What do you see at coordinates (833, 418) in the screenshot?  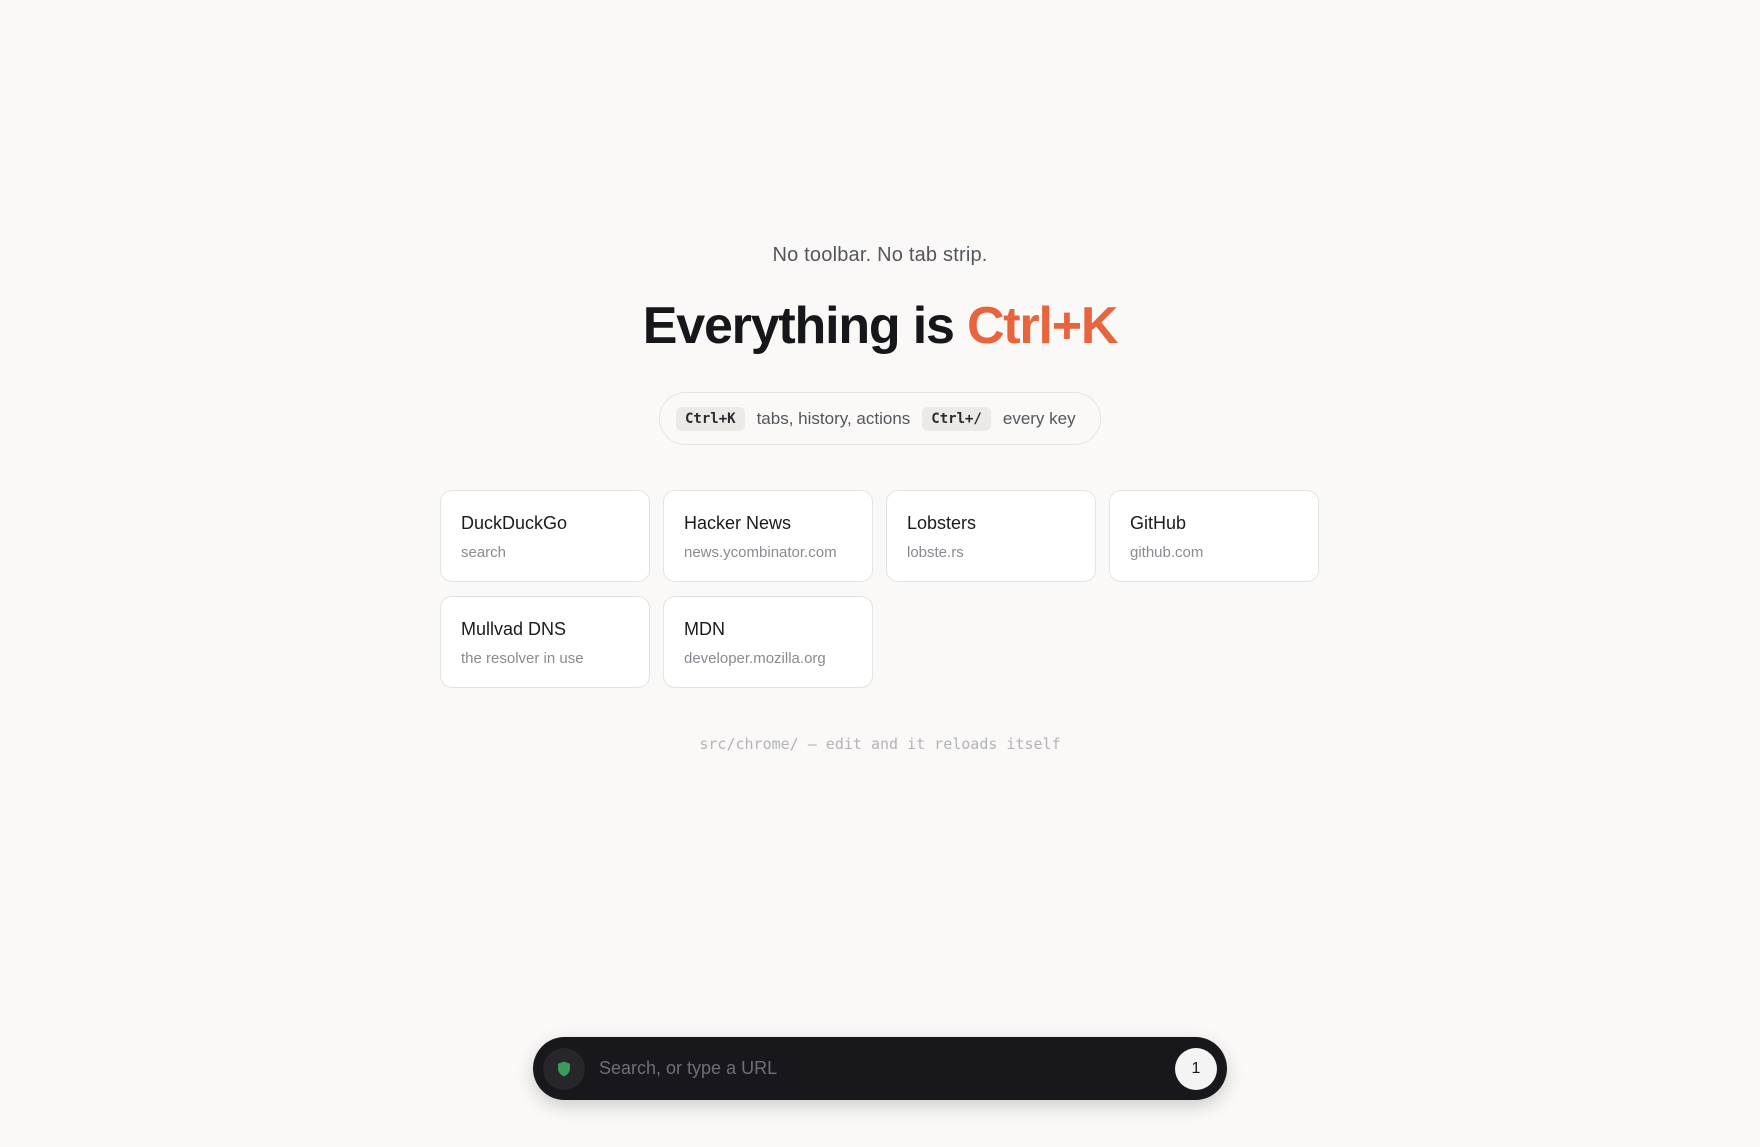 I see `shortcut-label-command-palette: tabs, history, actions` at bounding box center [833, 418].